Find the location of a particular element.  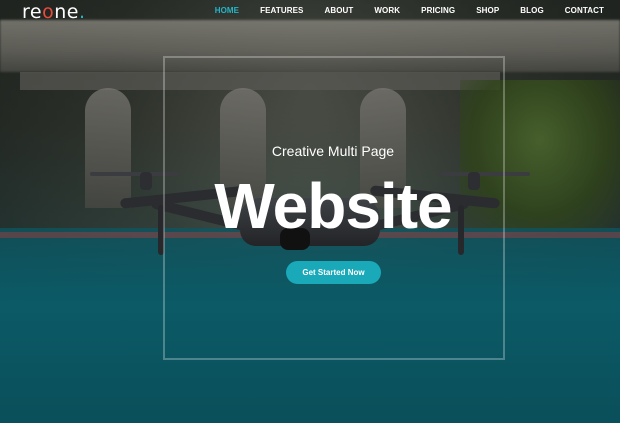

nav-item-about: ABOUT is located at coordinates (338, 11).